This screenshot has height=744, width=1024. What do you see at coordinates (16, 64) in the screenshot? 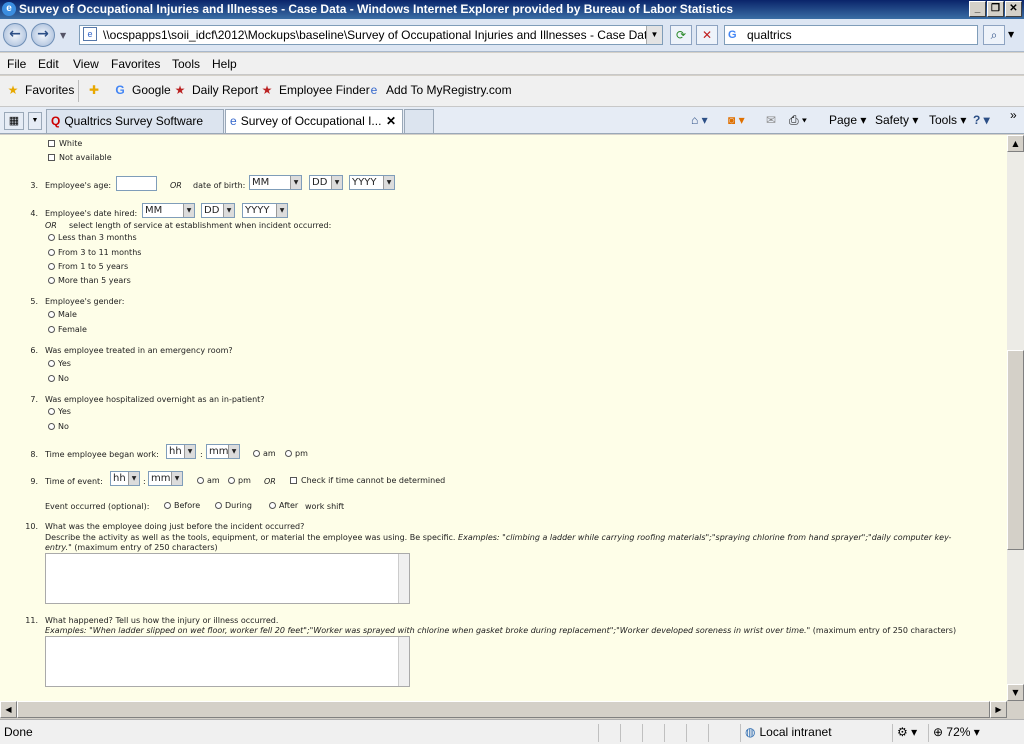
I see `menu-file: File` at bounding box center [16, 64].